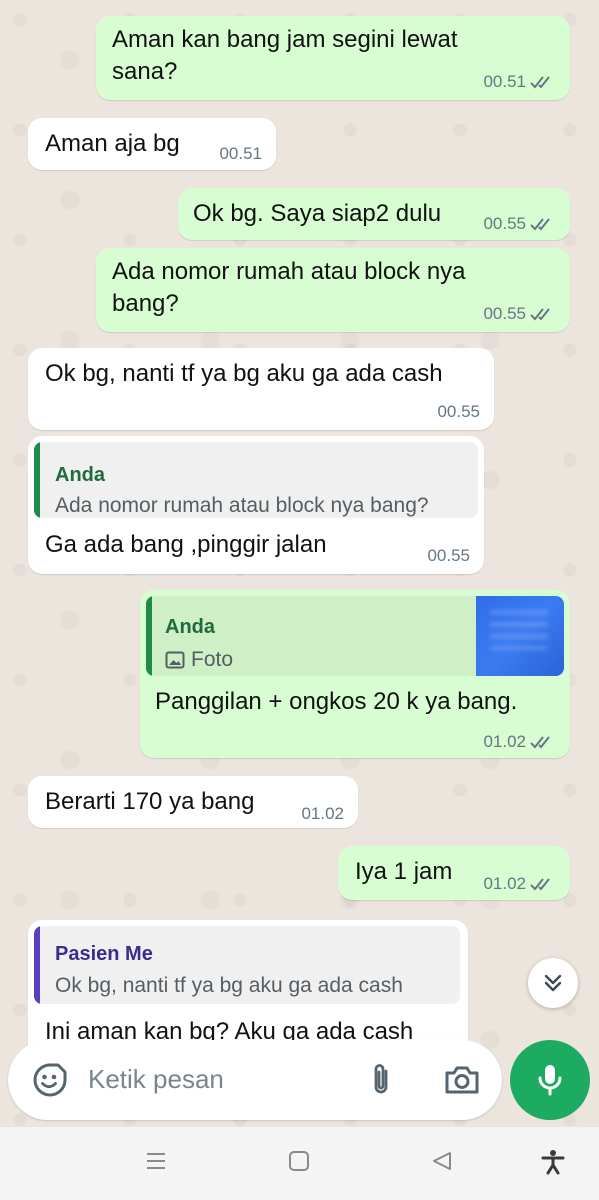  I want to click on message-text: Ok bg. Saya siap2 dulu, so click(317, 213).